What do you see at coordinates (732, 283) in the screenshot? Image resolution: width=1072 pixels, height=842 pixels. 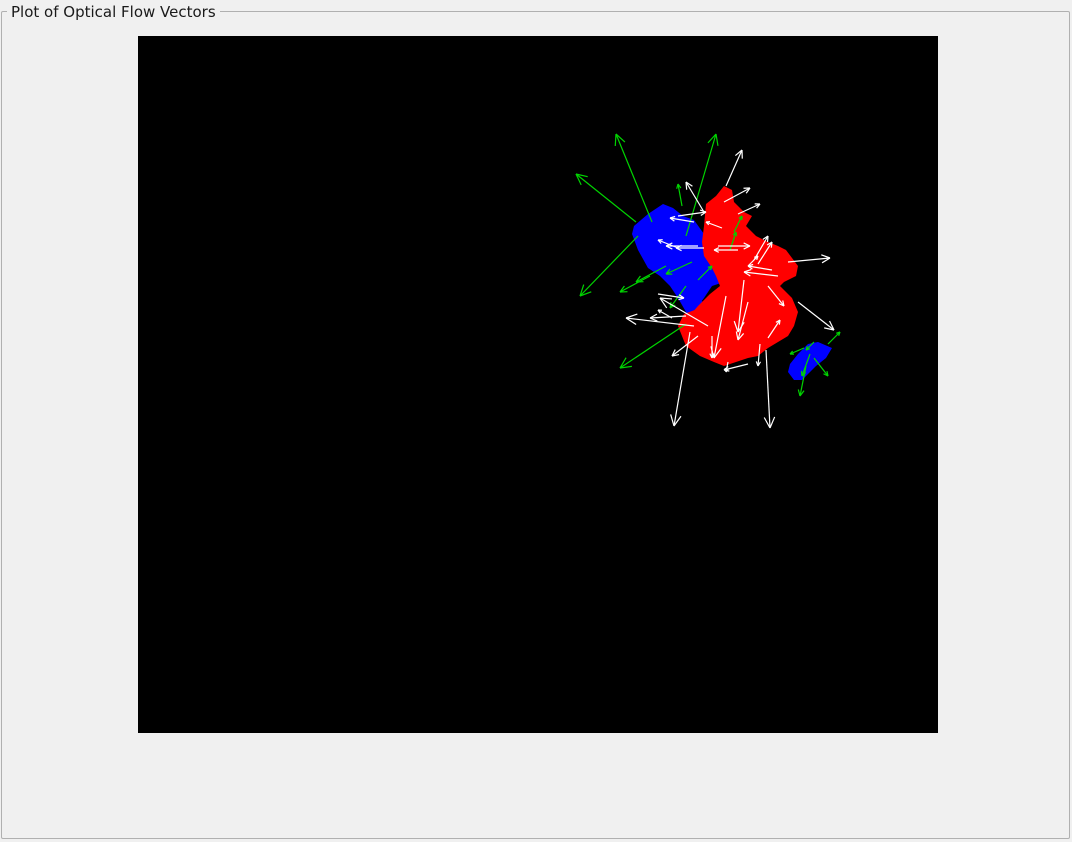 I see `motion-regions` at bounding box center [732, 283].